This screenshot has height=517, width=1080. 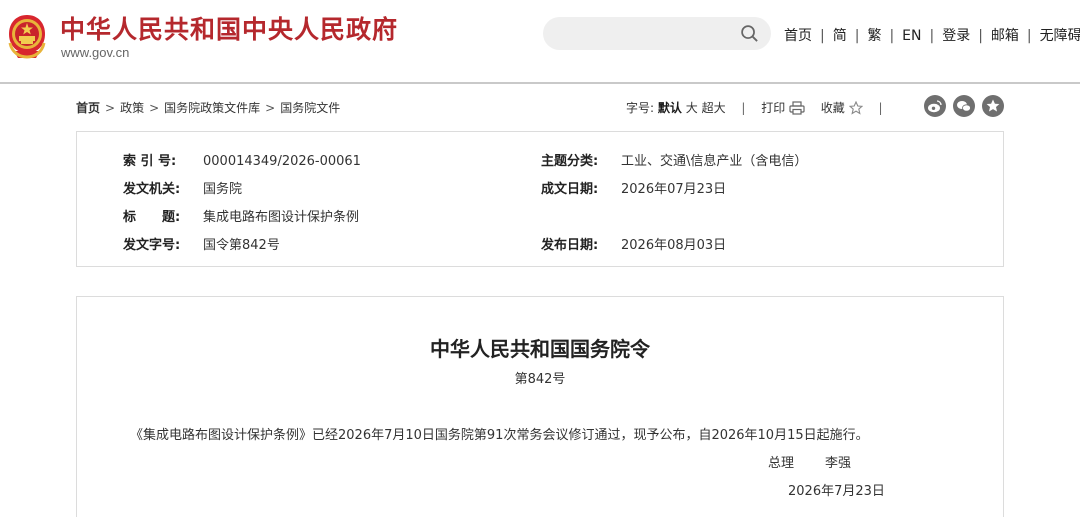 I want to click on site-url: www.gov.cn, so click(x=95, y=52).